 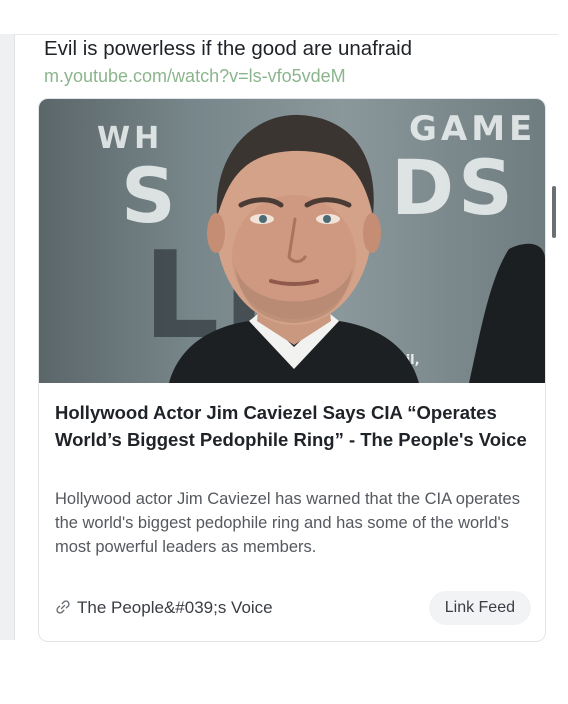 What do you see at coordinates (7, 337) in the screenshot?
I see `left-rail` at bounding box center [7, 337].